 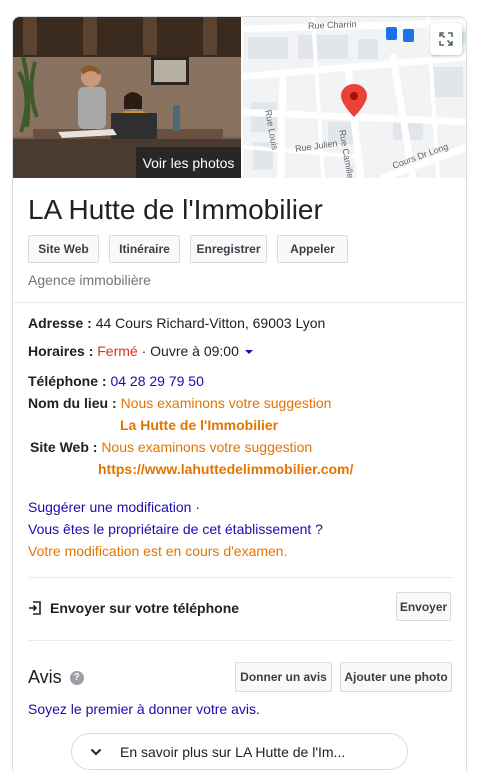 What do you see at coordinates (423, 606) in the screenshot?
I see `send-button: Envoyer` at bounding box center [423, 606].